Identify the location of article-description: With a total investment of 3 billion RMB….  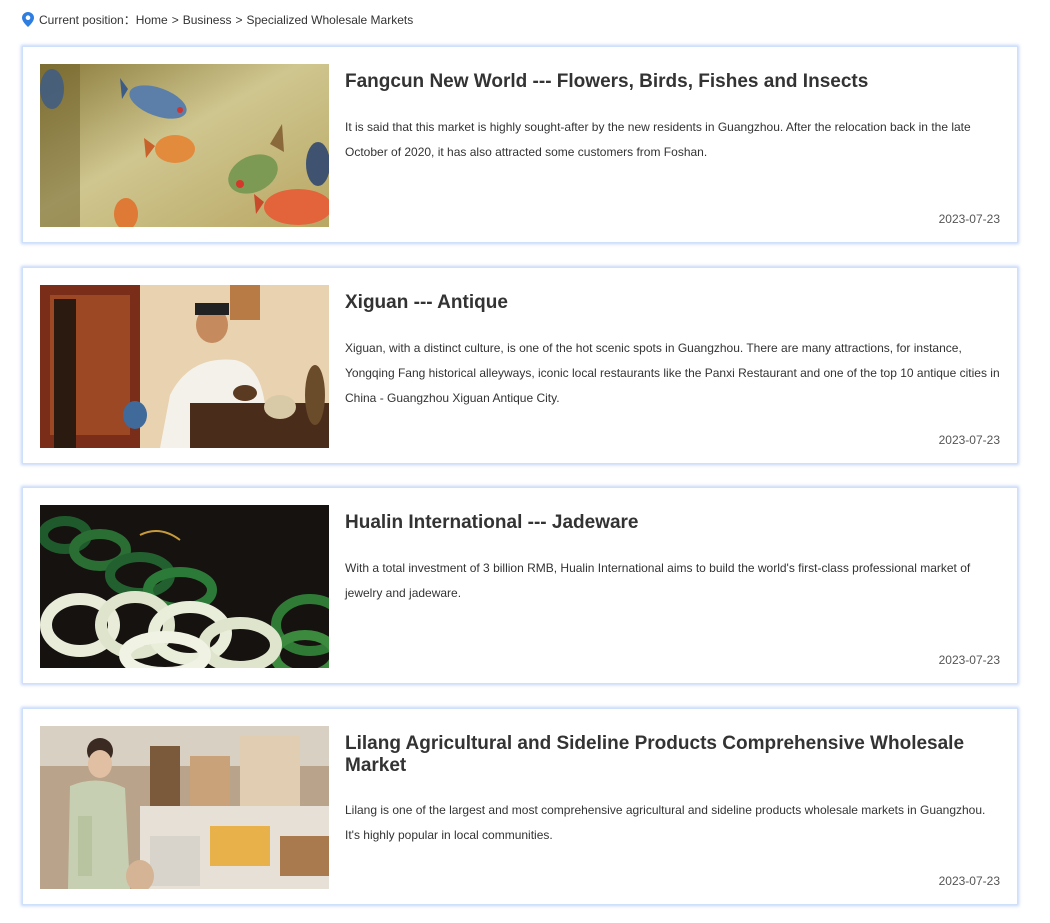
(658, 580).